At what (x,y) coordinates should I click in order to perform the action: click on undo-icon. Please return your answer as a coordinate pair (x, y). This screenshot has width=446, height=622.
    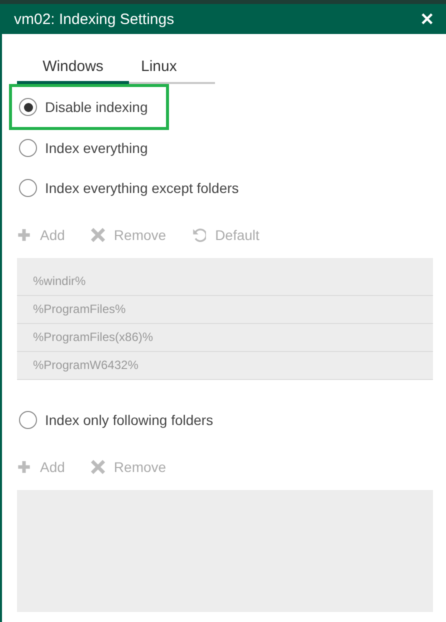
    Looking at the image, I should click on (199, 235).